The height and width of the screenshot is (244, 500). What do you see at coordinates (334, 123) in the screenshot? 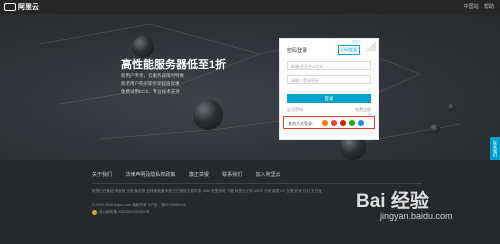
I see `weibo-icon` at bounding box center [334, 123].